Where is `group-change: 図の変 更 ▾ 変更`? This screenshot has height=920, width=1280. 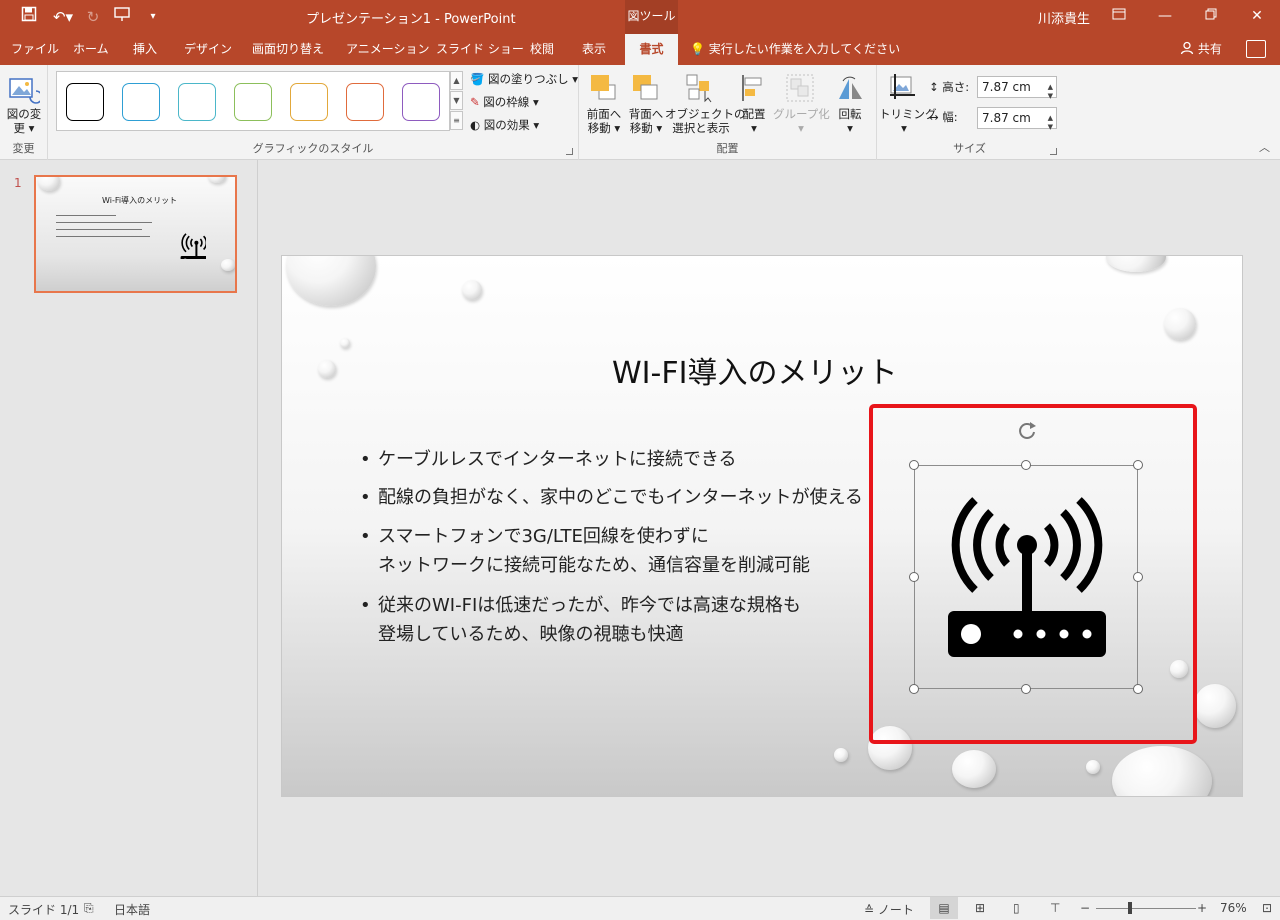 group-change: 図の変 更 ▾ 変更 is located at coordinates (24, 112).